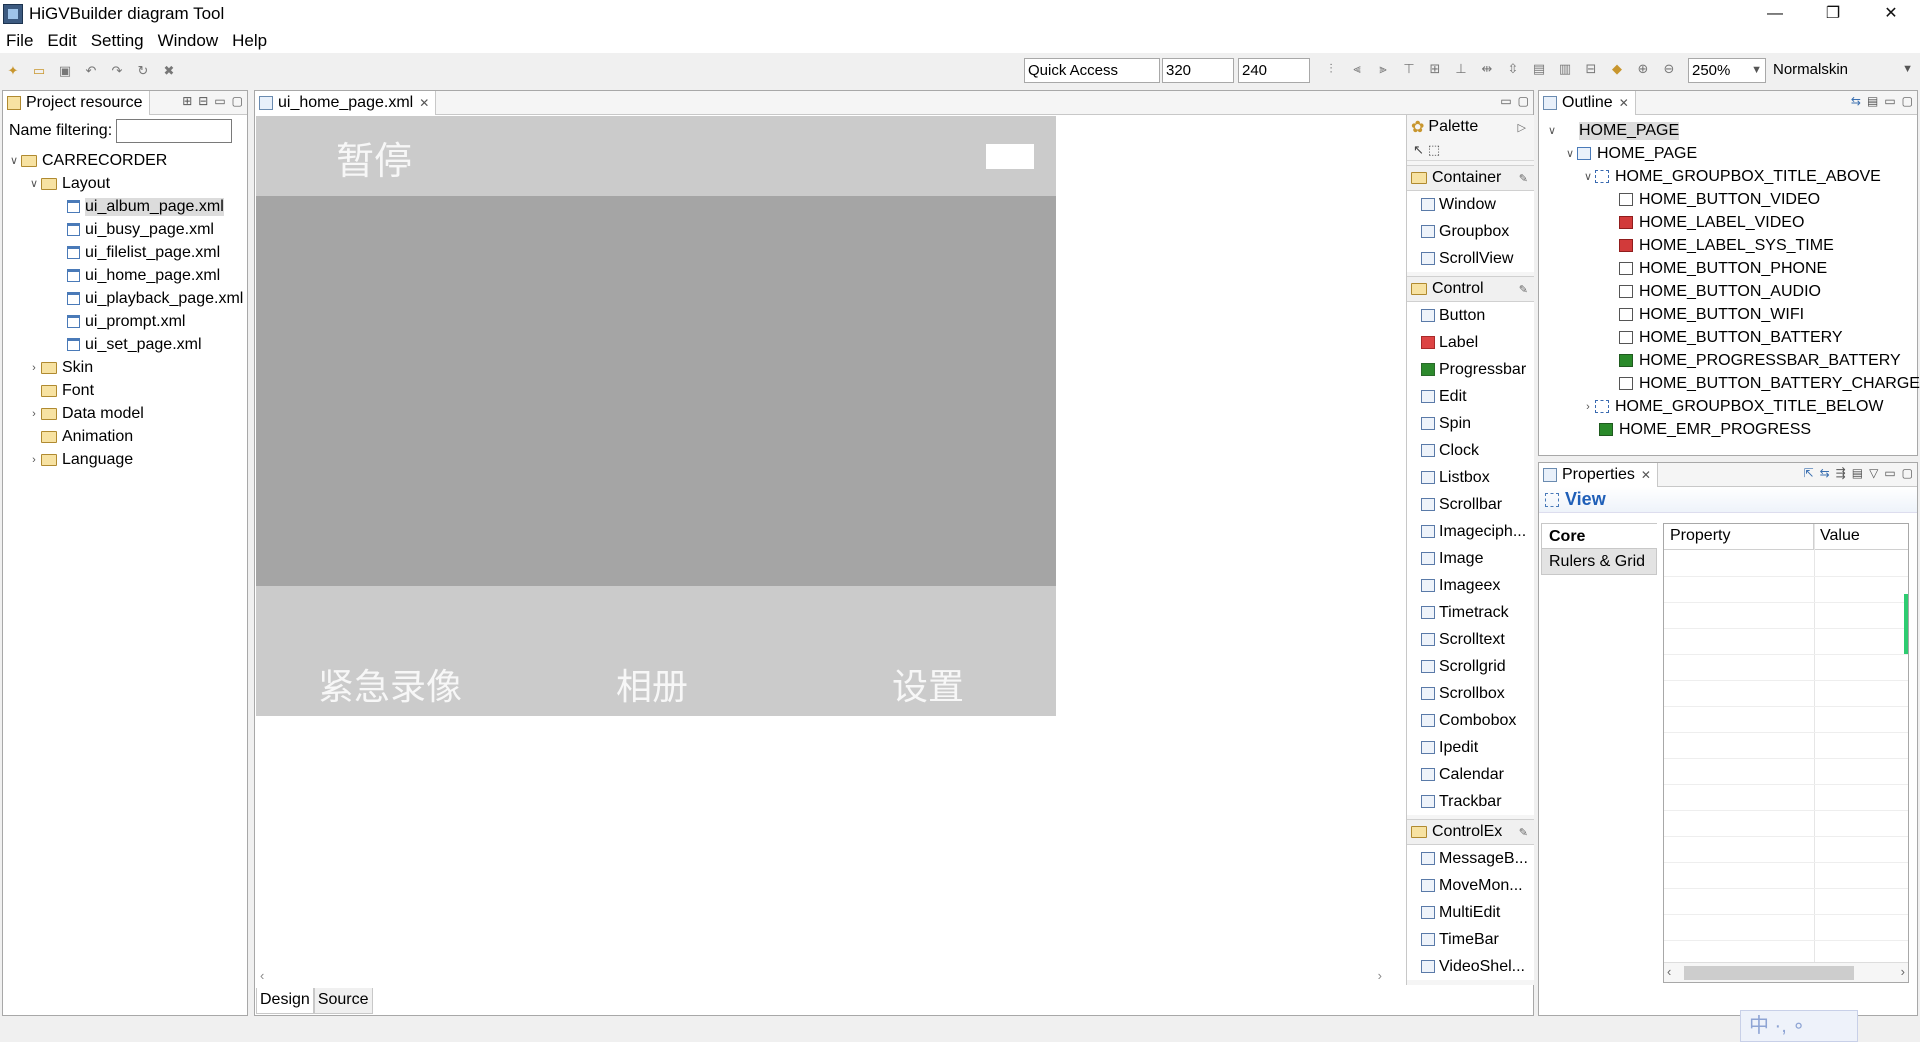 The height and width of the screenshot is (1042, 1920). I want to click on palette-item: Listbox, so click(1470, 477).